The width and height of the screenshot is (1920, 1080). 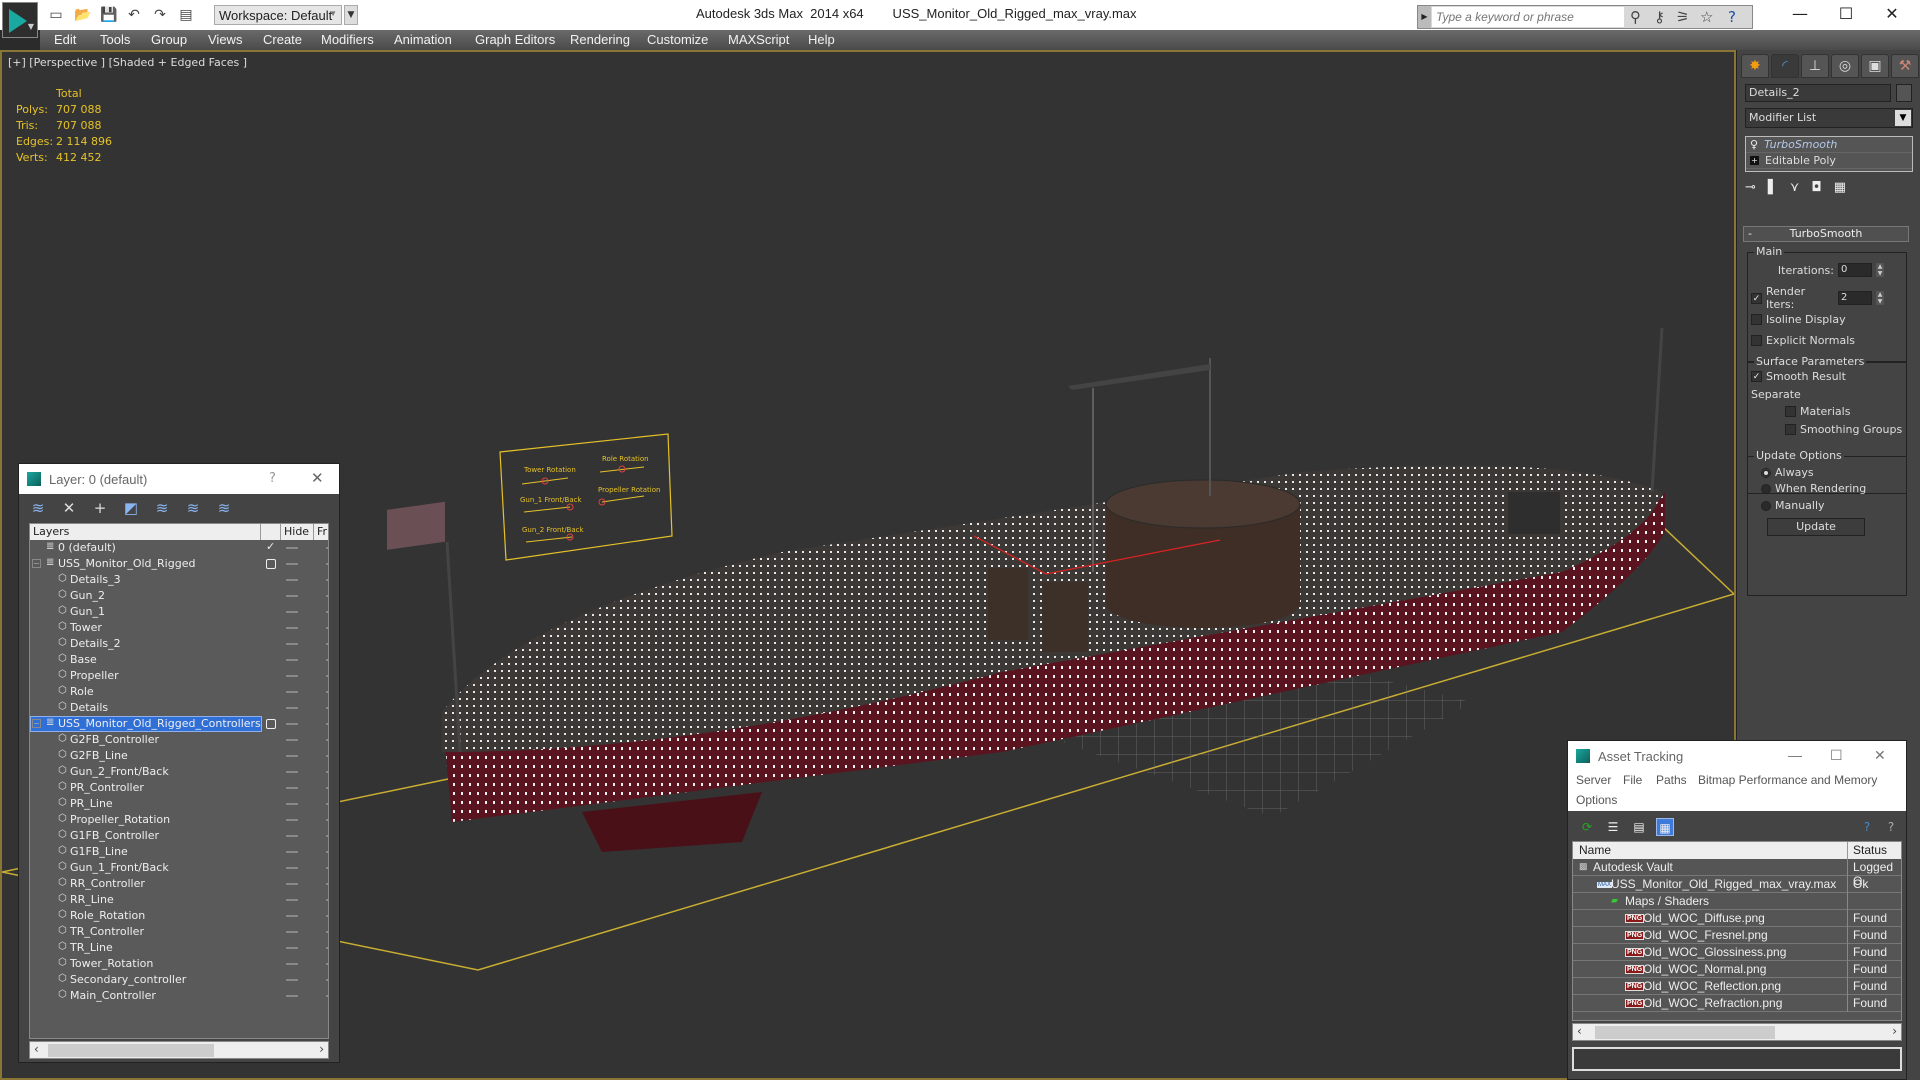 What do you see at coordinates (224, 508) in the screenshot?
I see `hide-freeze-layers-icon: ≋` at bounding box center [224, 508].